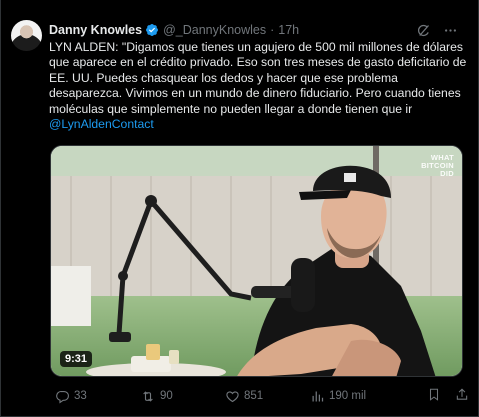 The height and width of the screenshot is (417, 479). Describe the element at coordinates (232, 396) in the screenshot. I see `like-icon` at that location.